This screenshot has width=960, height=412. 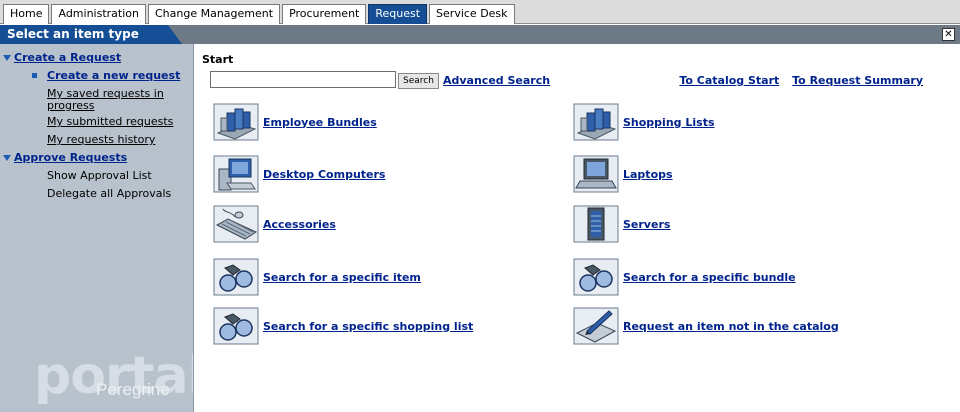 What do you see at coordinates (709, 277) in the screenshot?
I see `catalog-item-label: Search for a specific bundle` at bounding box center [709, 277].